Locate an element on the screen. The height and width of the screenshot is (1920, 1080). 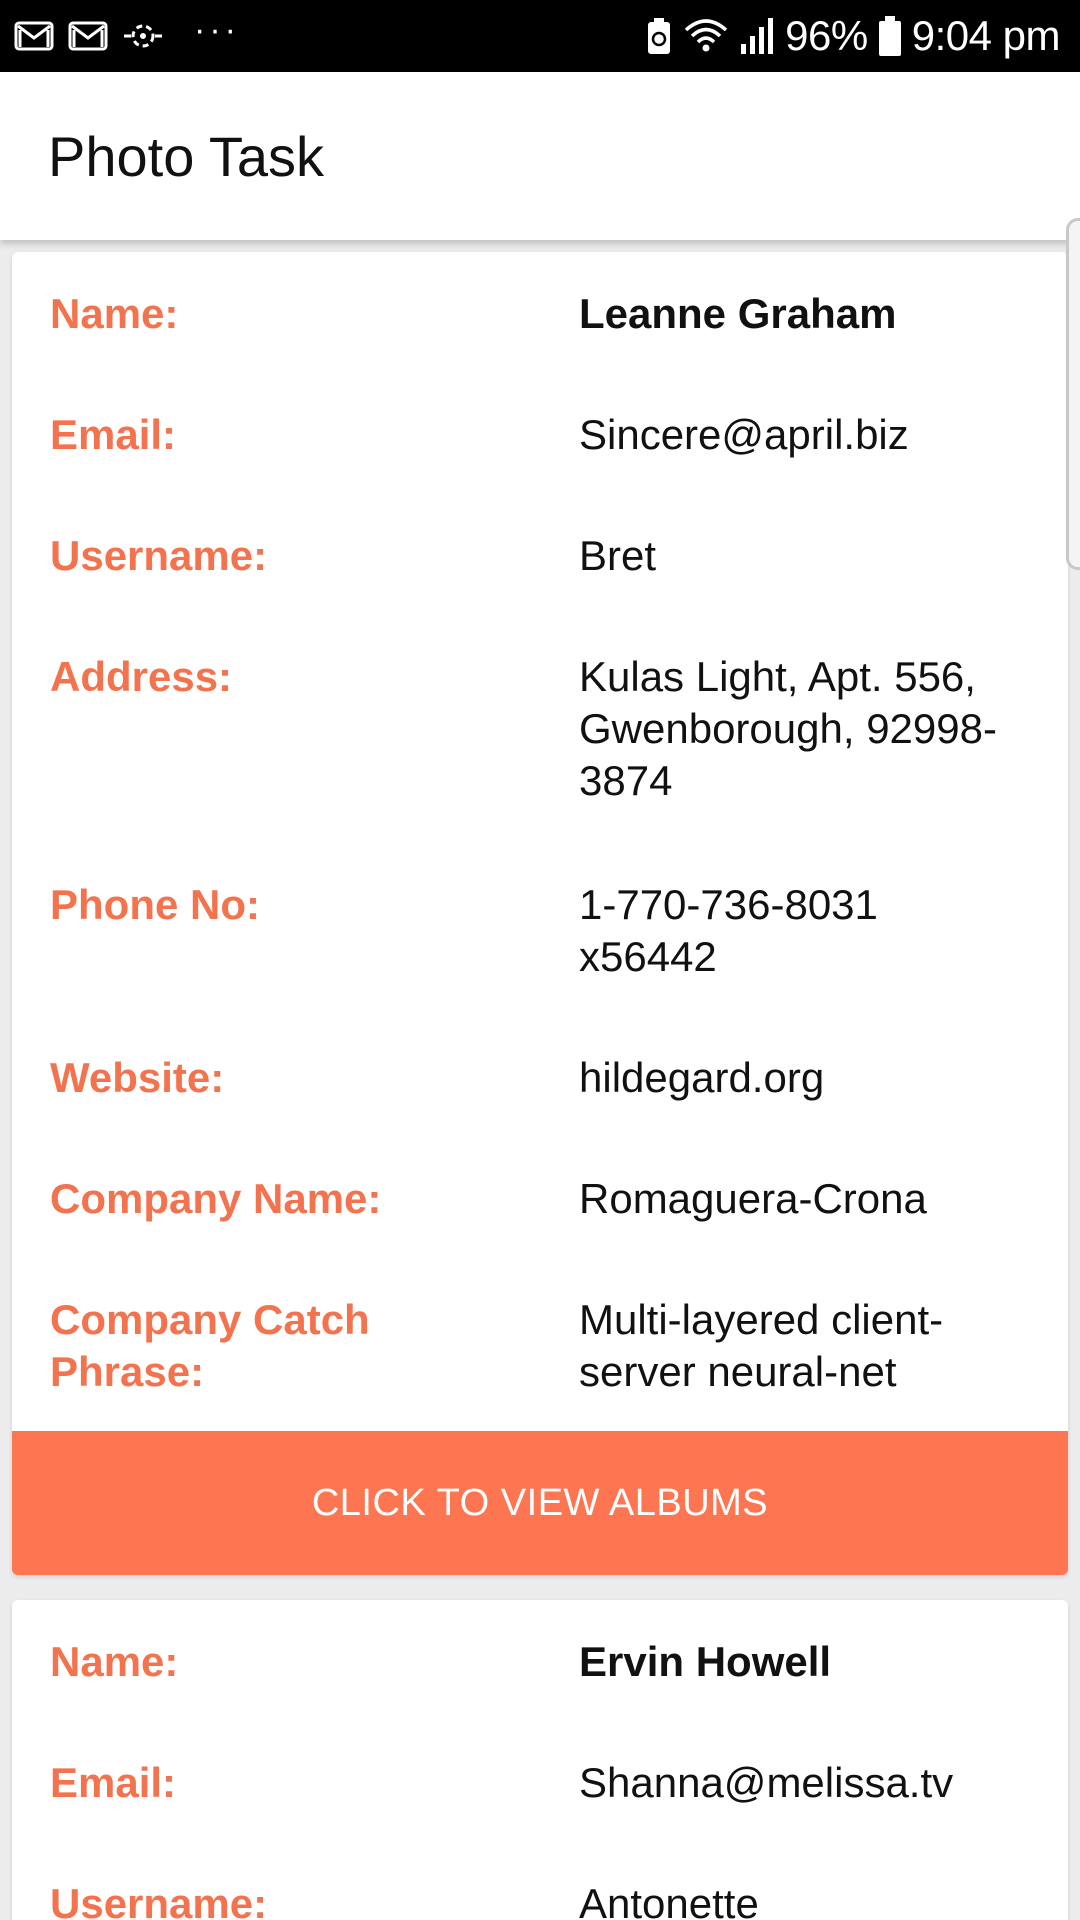
company-name-label: Company Name: is located at coordinates (216, 1198).